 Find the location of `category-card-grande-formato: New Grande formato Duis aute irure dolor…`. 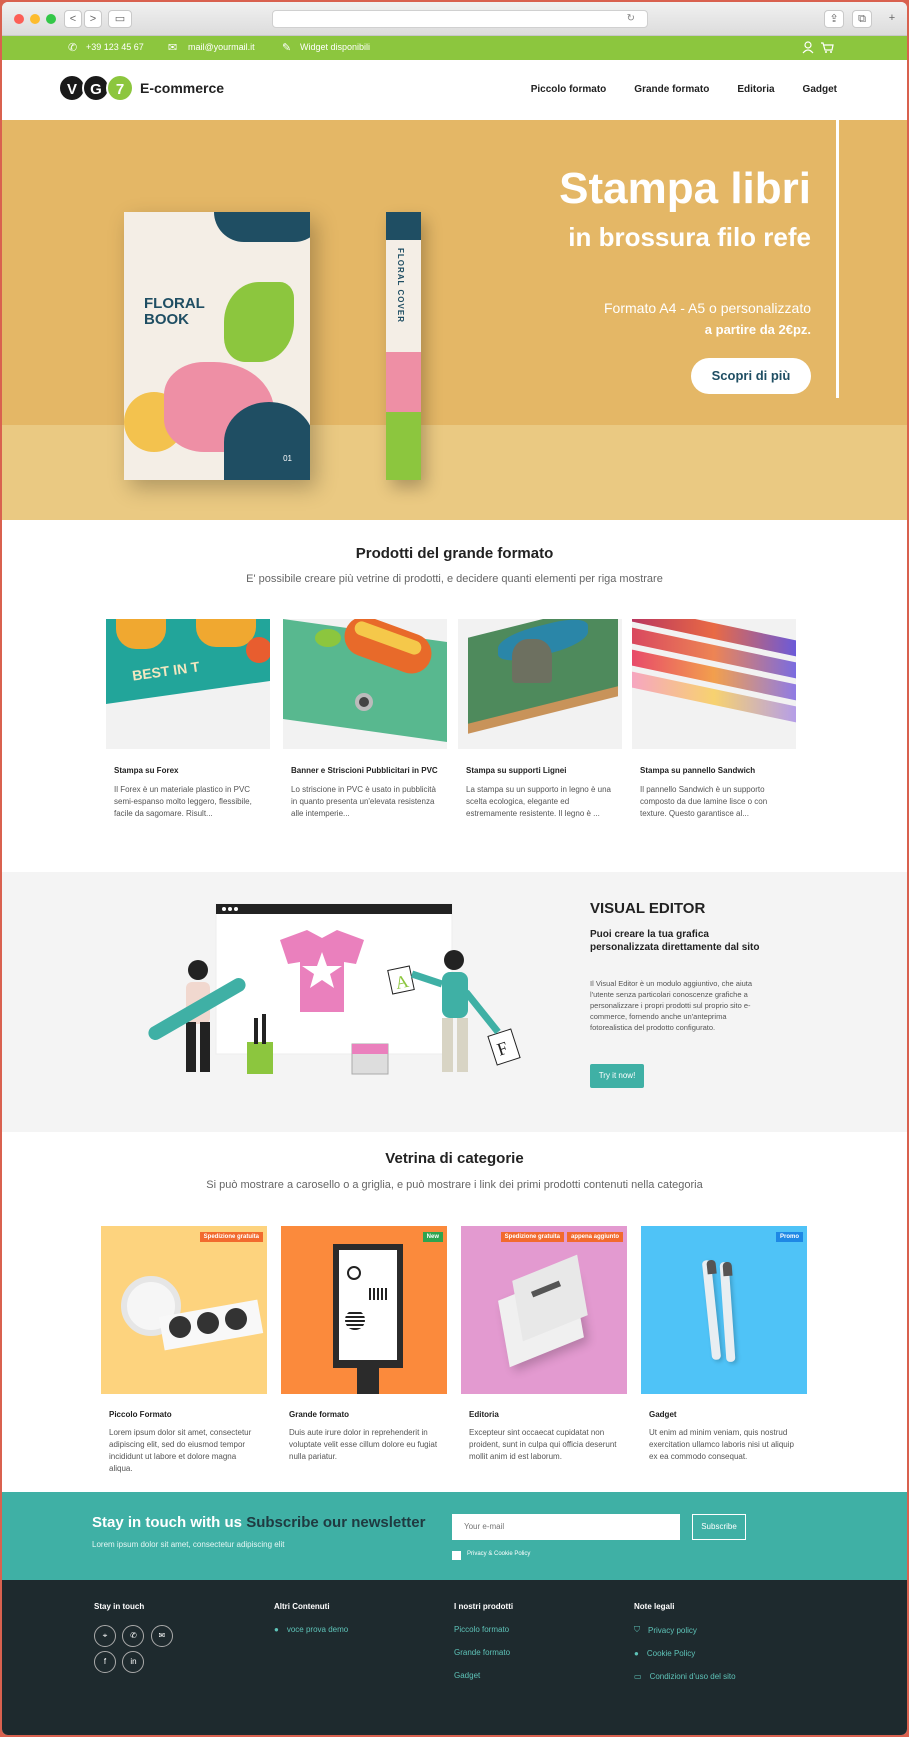

category-card-grande-formato: New Grande formato Duis aute irure dolor… is located at coordinates (364, 1344).